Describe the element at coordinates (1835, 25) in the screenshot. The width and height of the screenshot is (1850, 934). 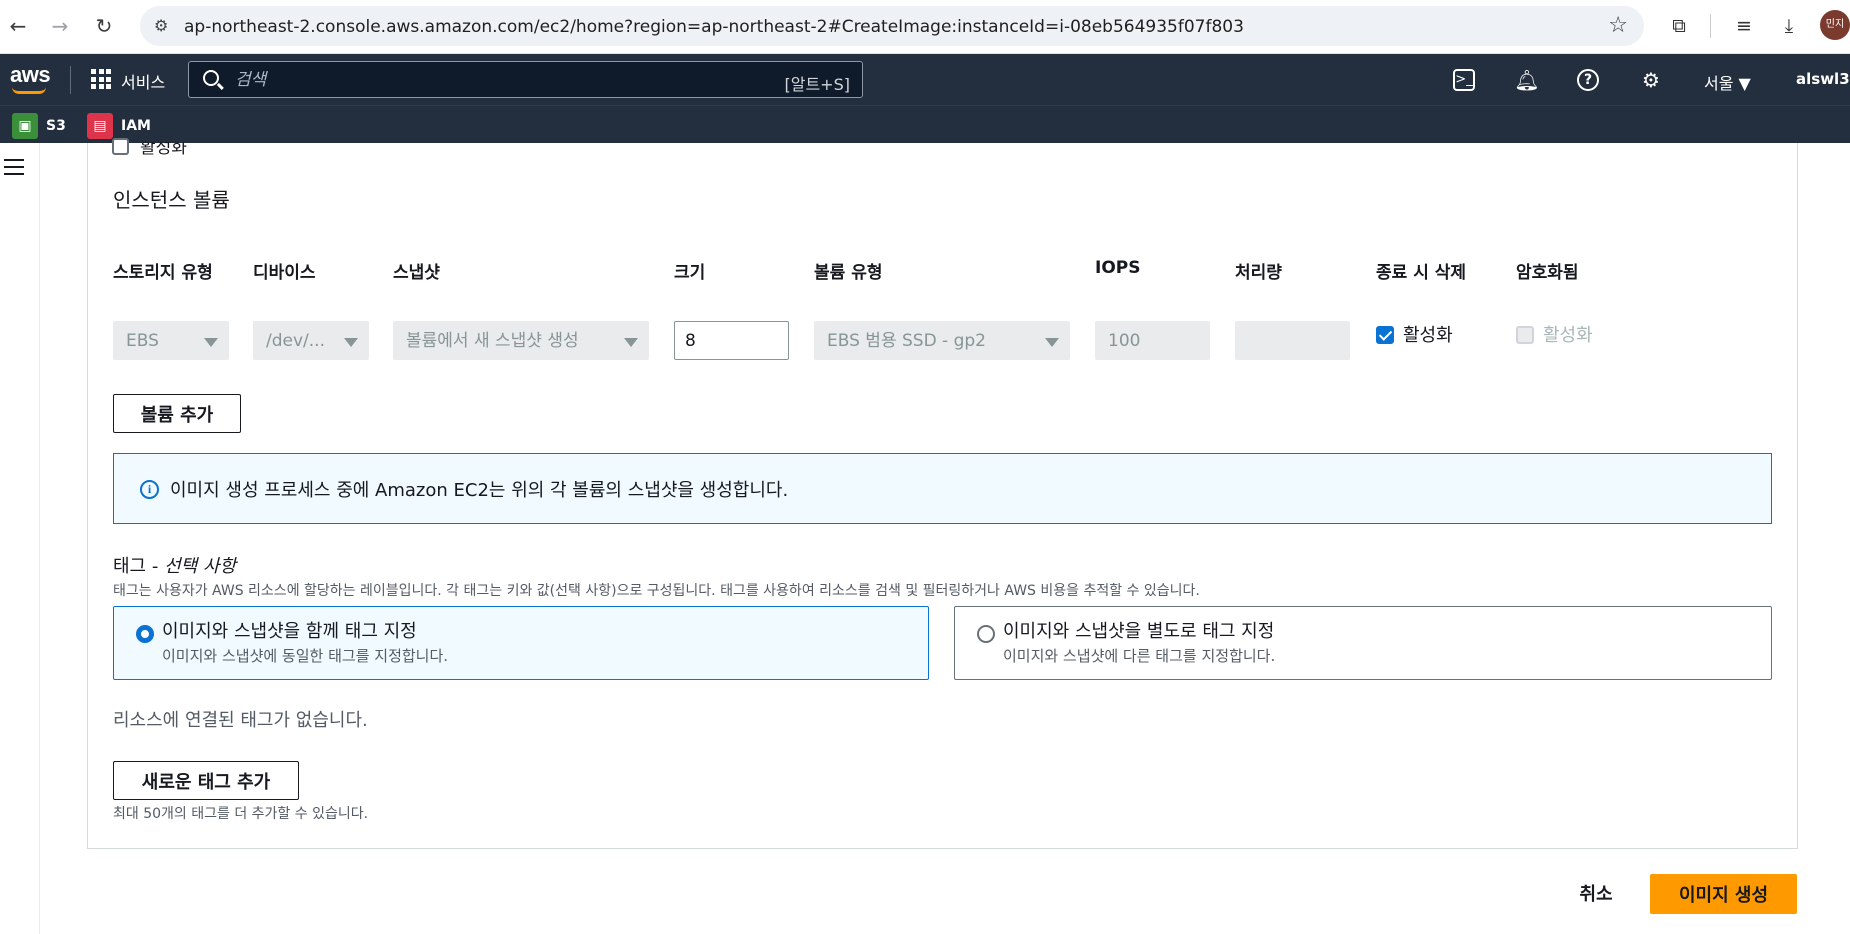
I see `profile-avatar: 민지` at that location.